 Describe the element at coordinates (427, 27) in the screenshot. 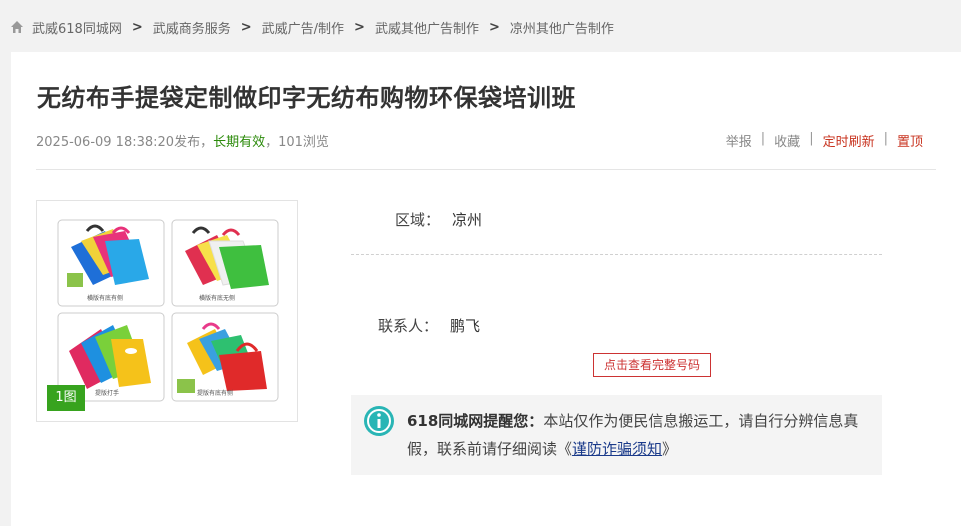

I see `breadcrumb-link-other-ads: 武威其他广告制作` at that location.